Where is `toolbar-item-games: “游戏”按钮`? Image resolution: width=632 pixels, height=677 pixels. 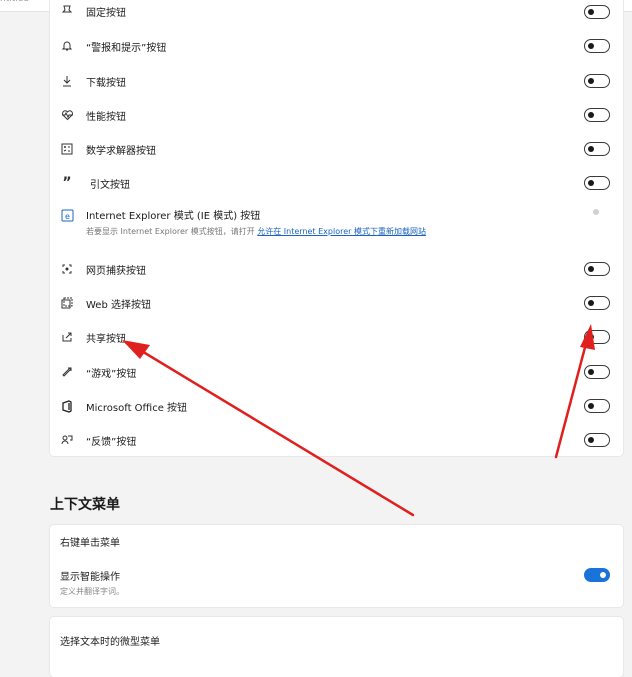
toolbar-item-games: “游戏”按钮 is located at coordinates (336, 372).